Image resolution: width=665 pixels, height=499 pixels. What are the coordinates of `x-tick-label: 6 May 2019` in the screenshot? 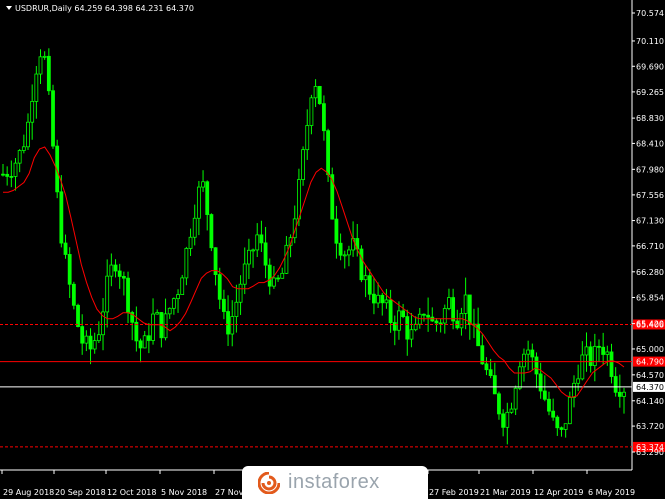 It's located at (611, 492).